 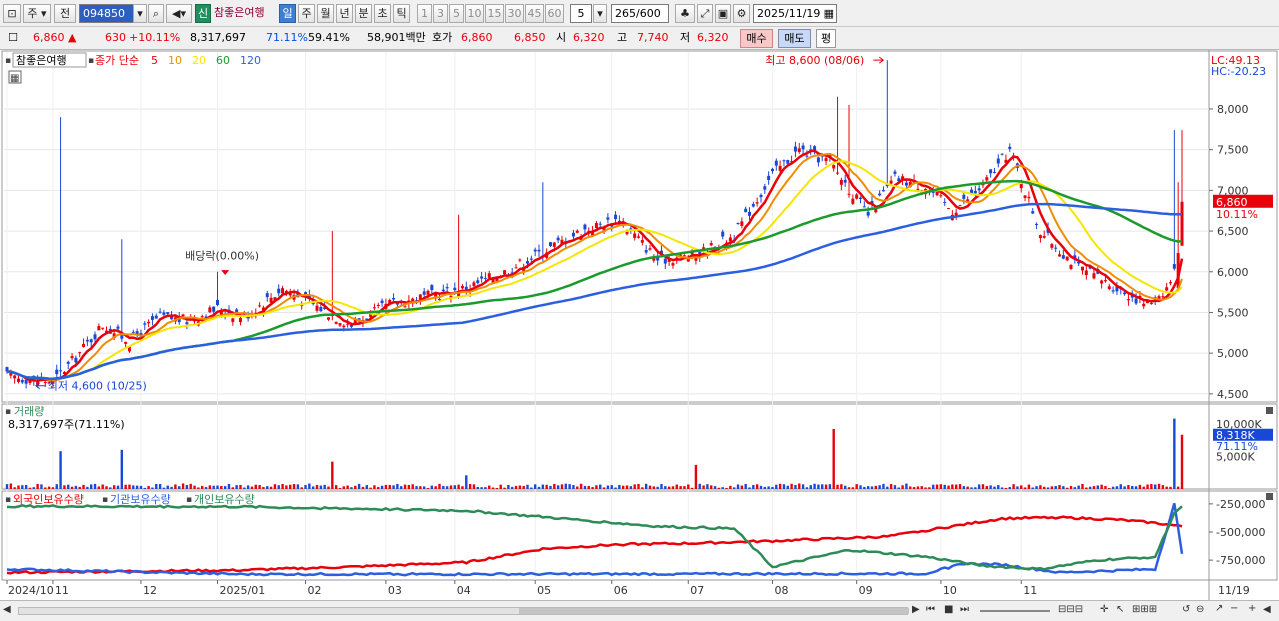 I want to click on layout-icon: ⊟⊟⊟, so click(x=1070, y=609).